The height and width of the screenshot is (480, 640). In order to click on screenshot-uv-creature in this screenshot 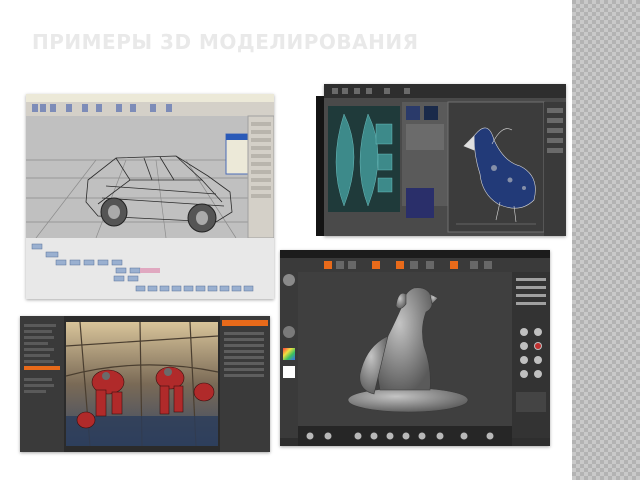, I will do `click(445, 160)`.